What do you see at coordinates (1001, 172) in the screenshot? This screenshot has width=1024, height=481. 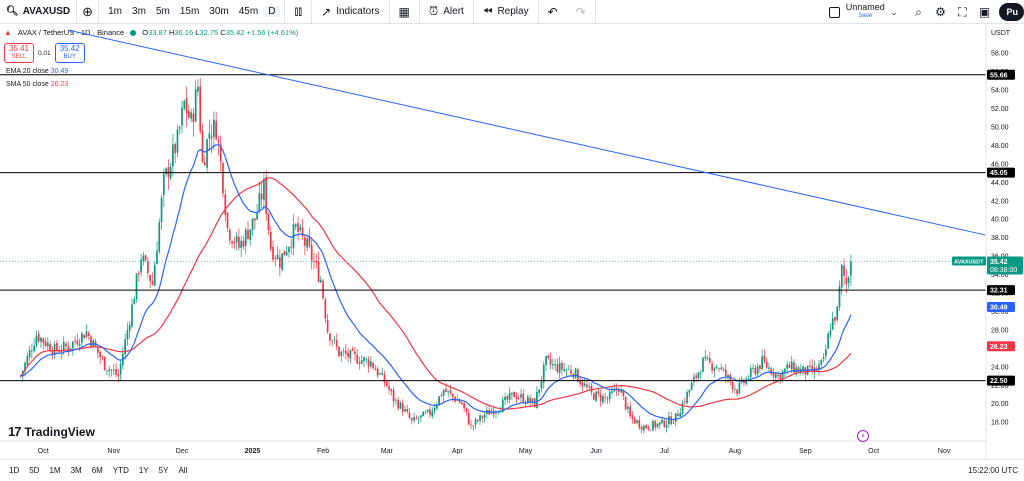 I see `level-price-tag: 45.05` at bounding box center [1001, 172].